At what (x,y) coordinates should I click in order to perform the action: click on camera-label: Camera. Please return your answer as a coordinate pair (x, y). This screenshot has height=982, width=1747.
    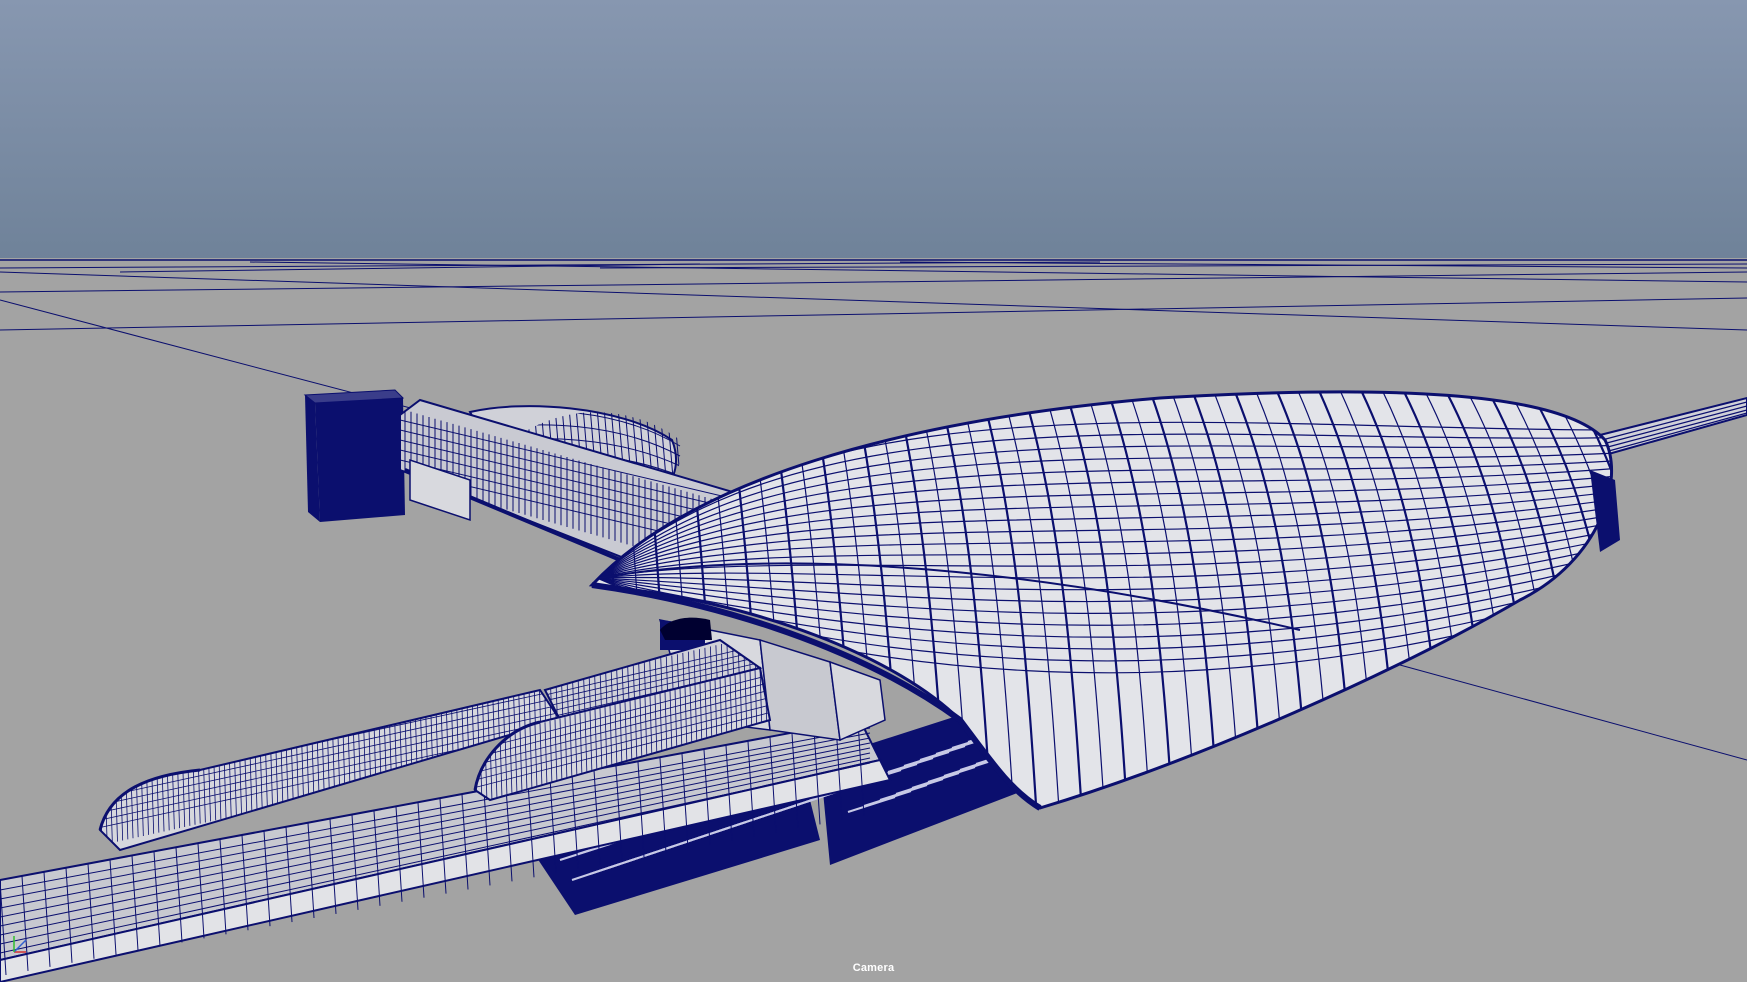
    Looking at the image, I should click on (873, 968).